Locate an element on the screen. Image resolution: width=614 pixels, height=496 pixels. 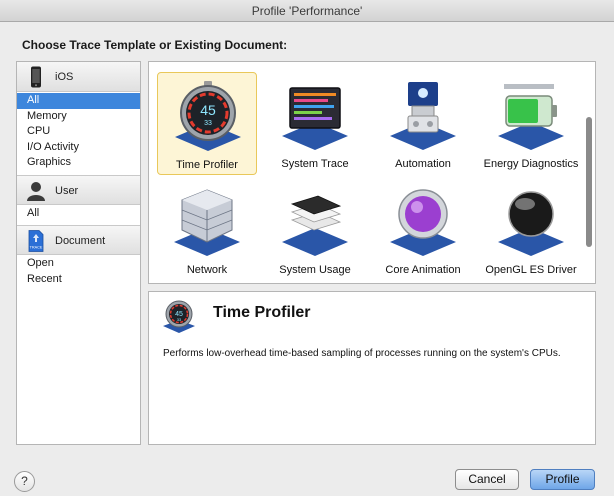
template-energy-diagnostics: Energy Diagnostics is located at coordinates (531, 123).